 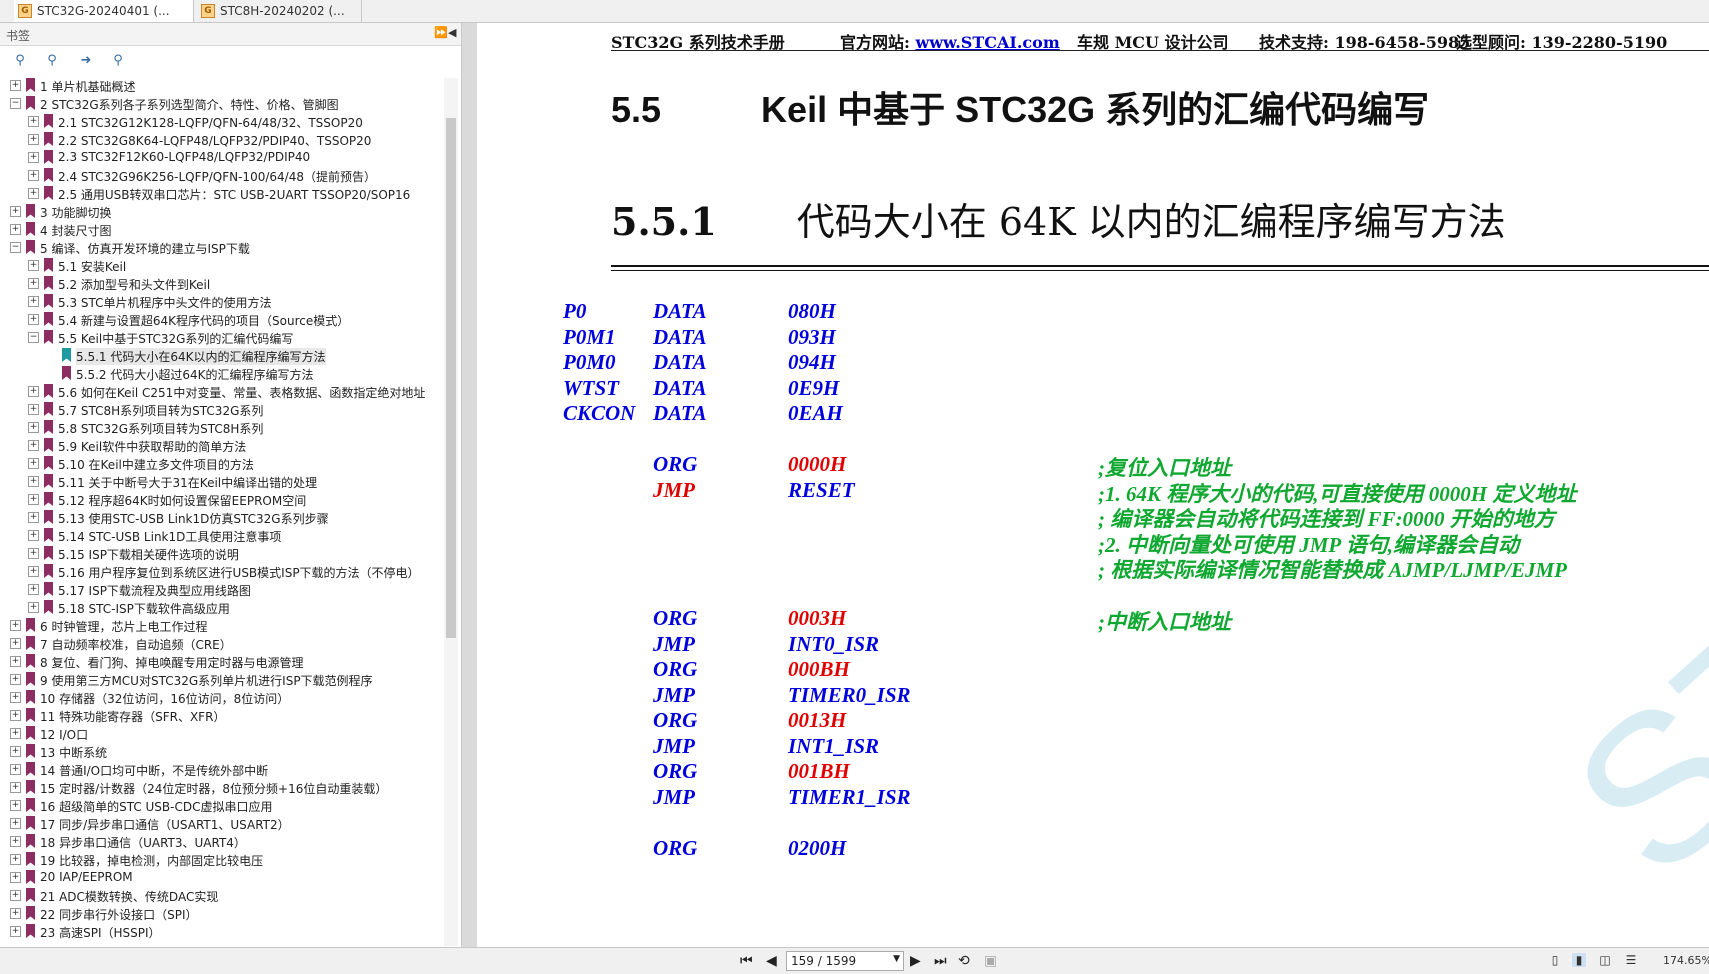 I want to click on bookmark-item: +9 使用第三方MCU对STC32G系列单片机进行ISP下载范例程序, so click(x=220, y=679).